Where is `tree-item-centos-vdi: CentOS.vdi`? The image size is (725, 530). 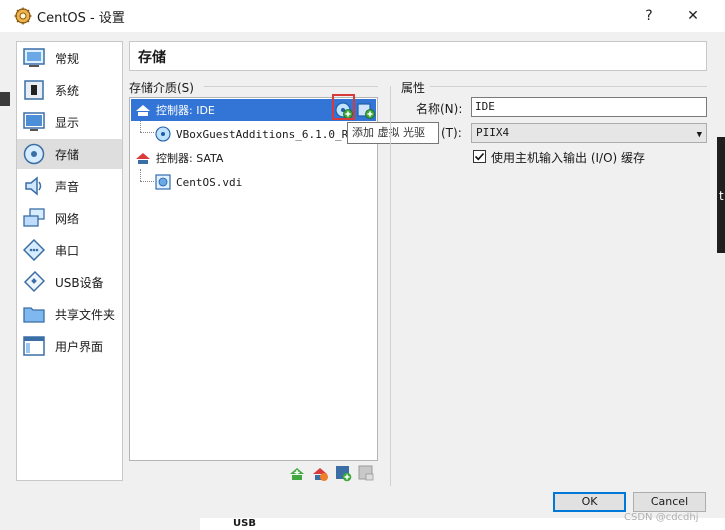 tree-item-centos-vdi: CentOS.vdi is located at coordinates (253, 182).